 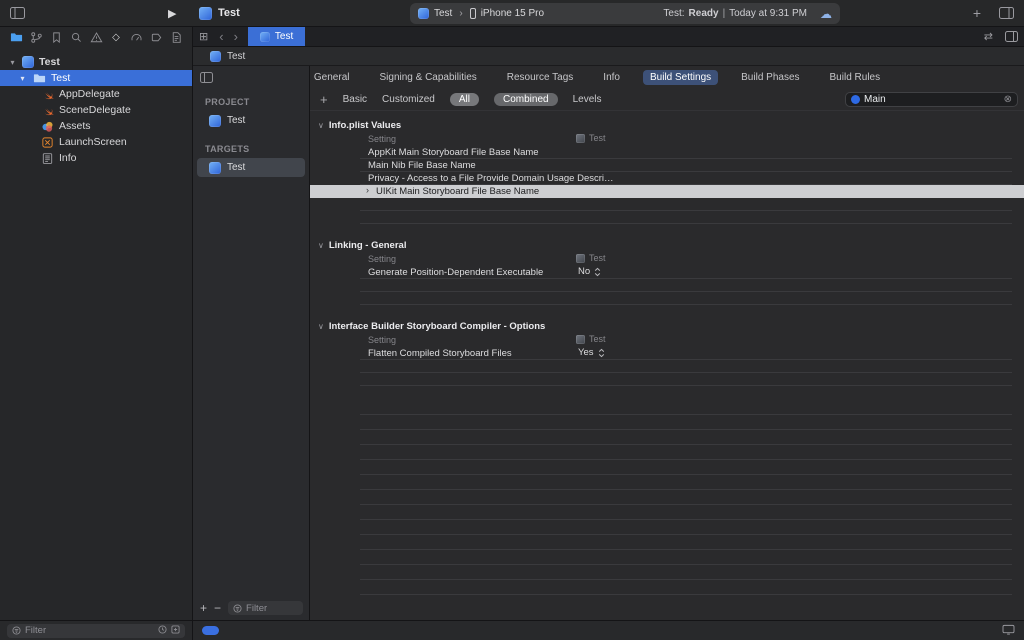 What do you see at coordinates (1011, 36) in the screenshot?
I see `split-editor-icon` at bounding box center [1011, 36].